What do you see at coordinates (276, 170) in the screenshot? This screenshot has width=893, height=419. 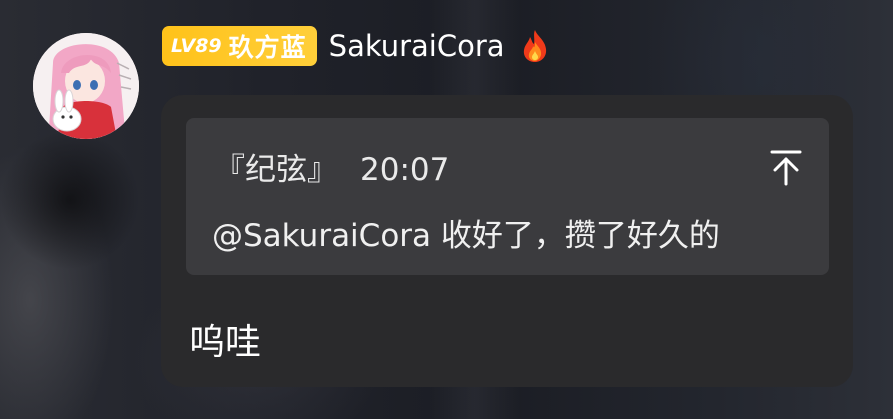 I see `quoted-author: 『纪弦』` at bounding box center [276, 170].